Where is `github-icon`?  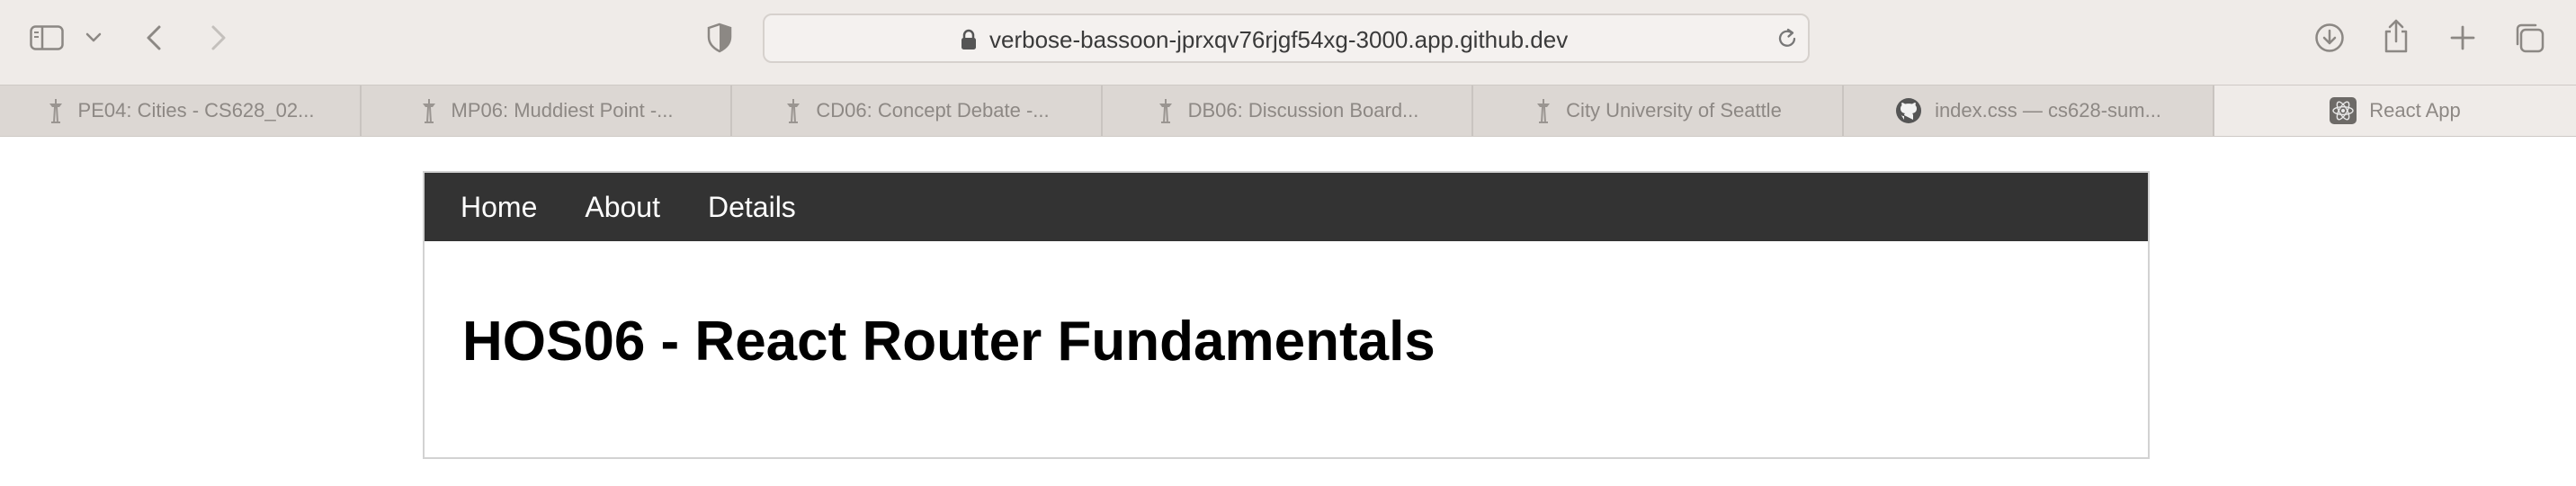 github-icon is located at coordinates (1908, 111).